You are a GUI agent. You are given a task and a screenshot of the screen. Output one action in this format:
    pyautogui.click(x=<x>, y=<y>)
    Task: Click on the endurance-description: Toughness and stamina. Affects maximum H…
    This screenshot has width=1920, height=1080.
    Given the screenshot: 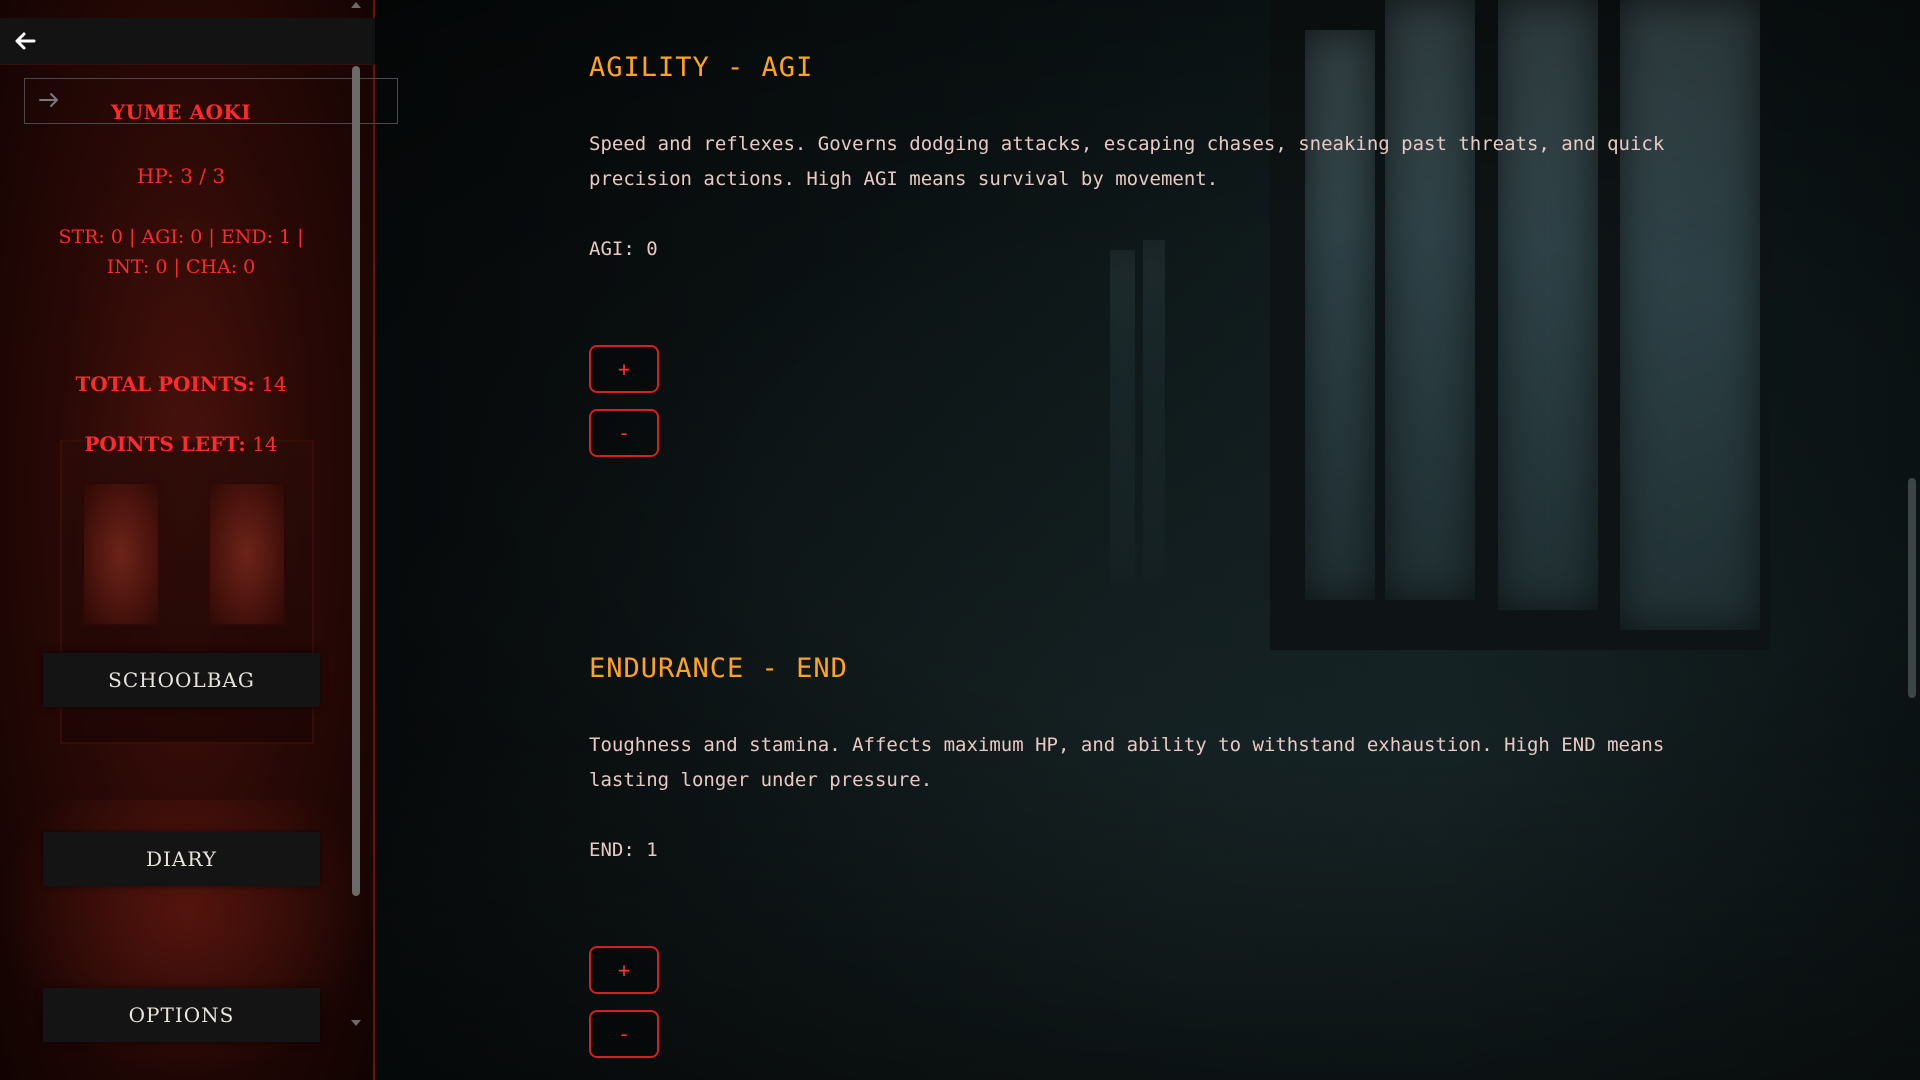 What is the action you would take?
    pyautogui.click(x=1127, y=762)
    